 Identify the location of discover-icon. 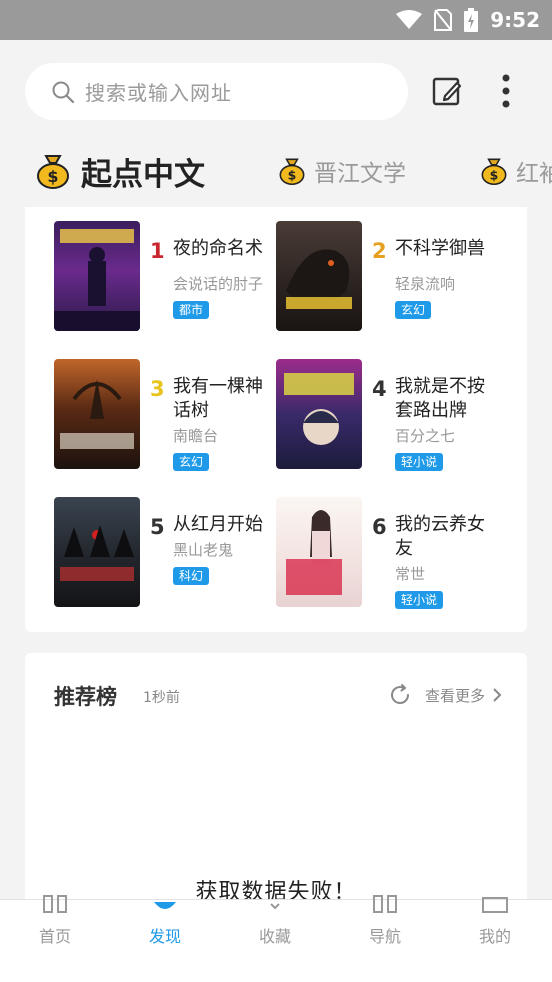
(165, 905).